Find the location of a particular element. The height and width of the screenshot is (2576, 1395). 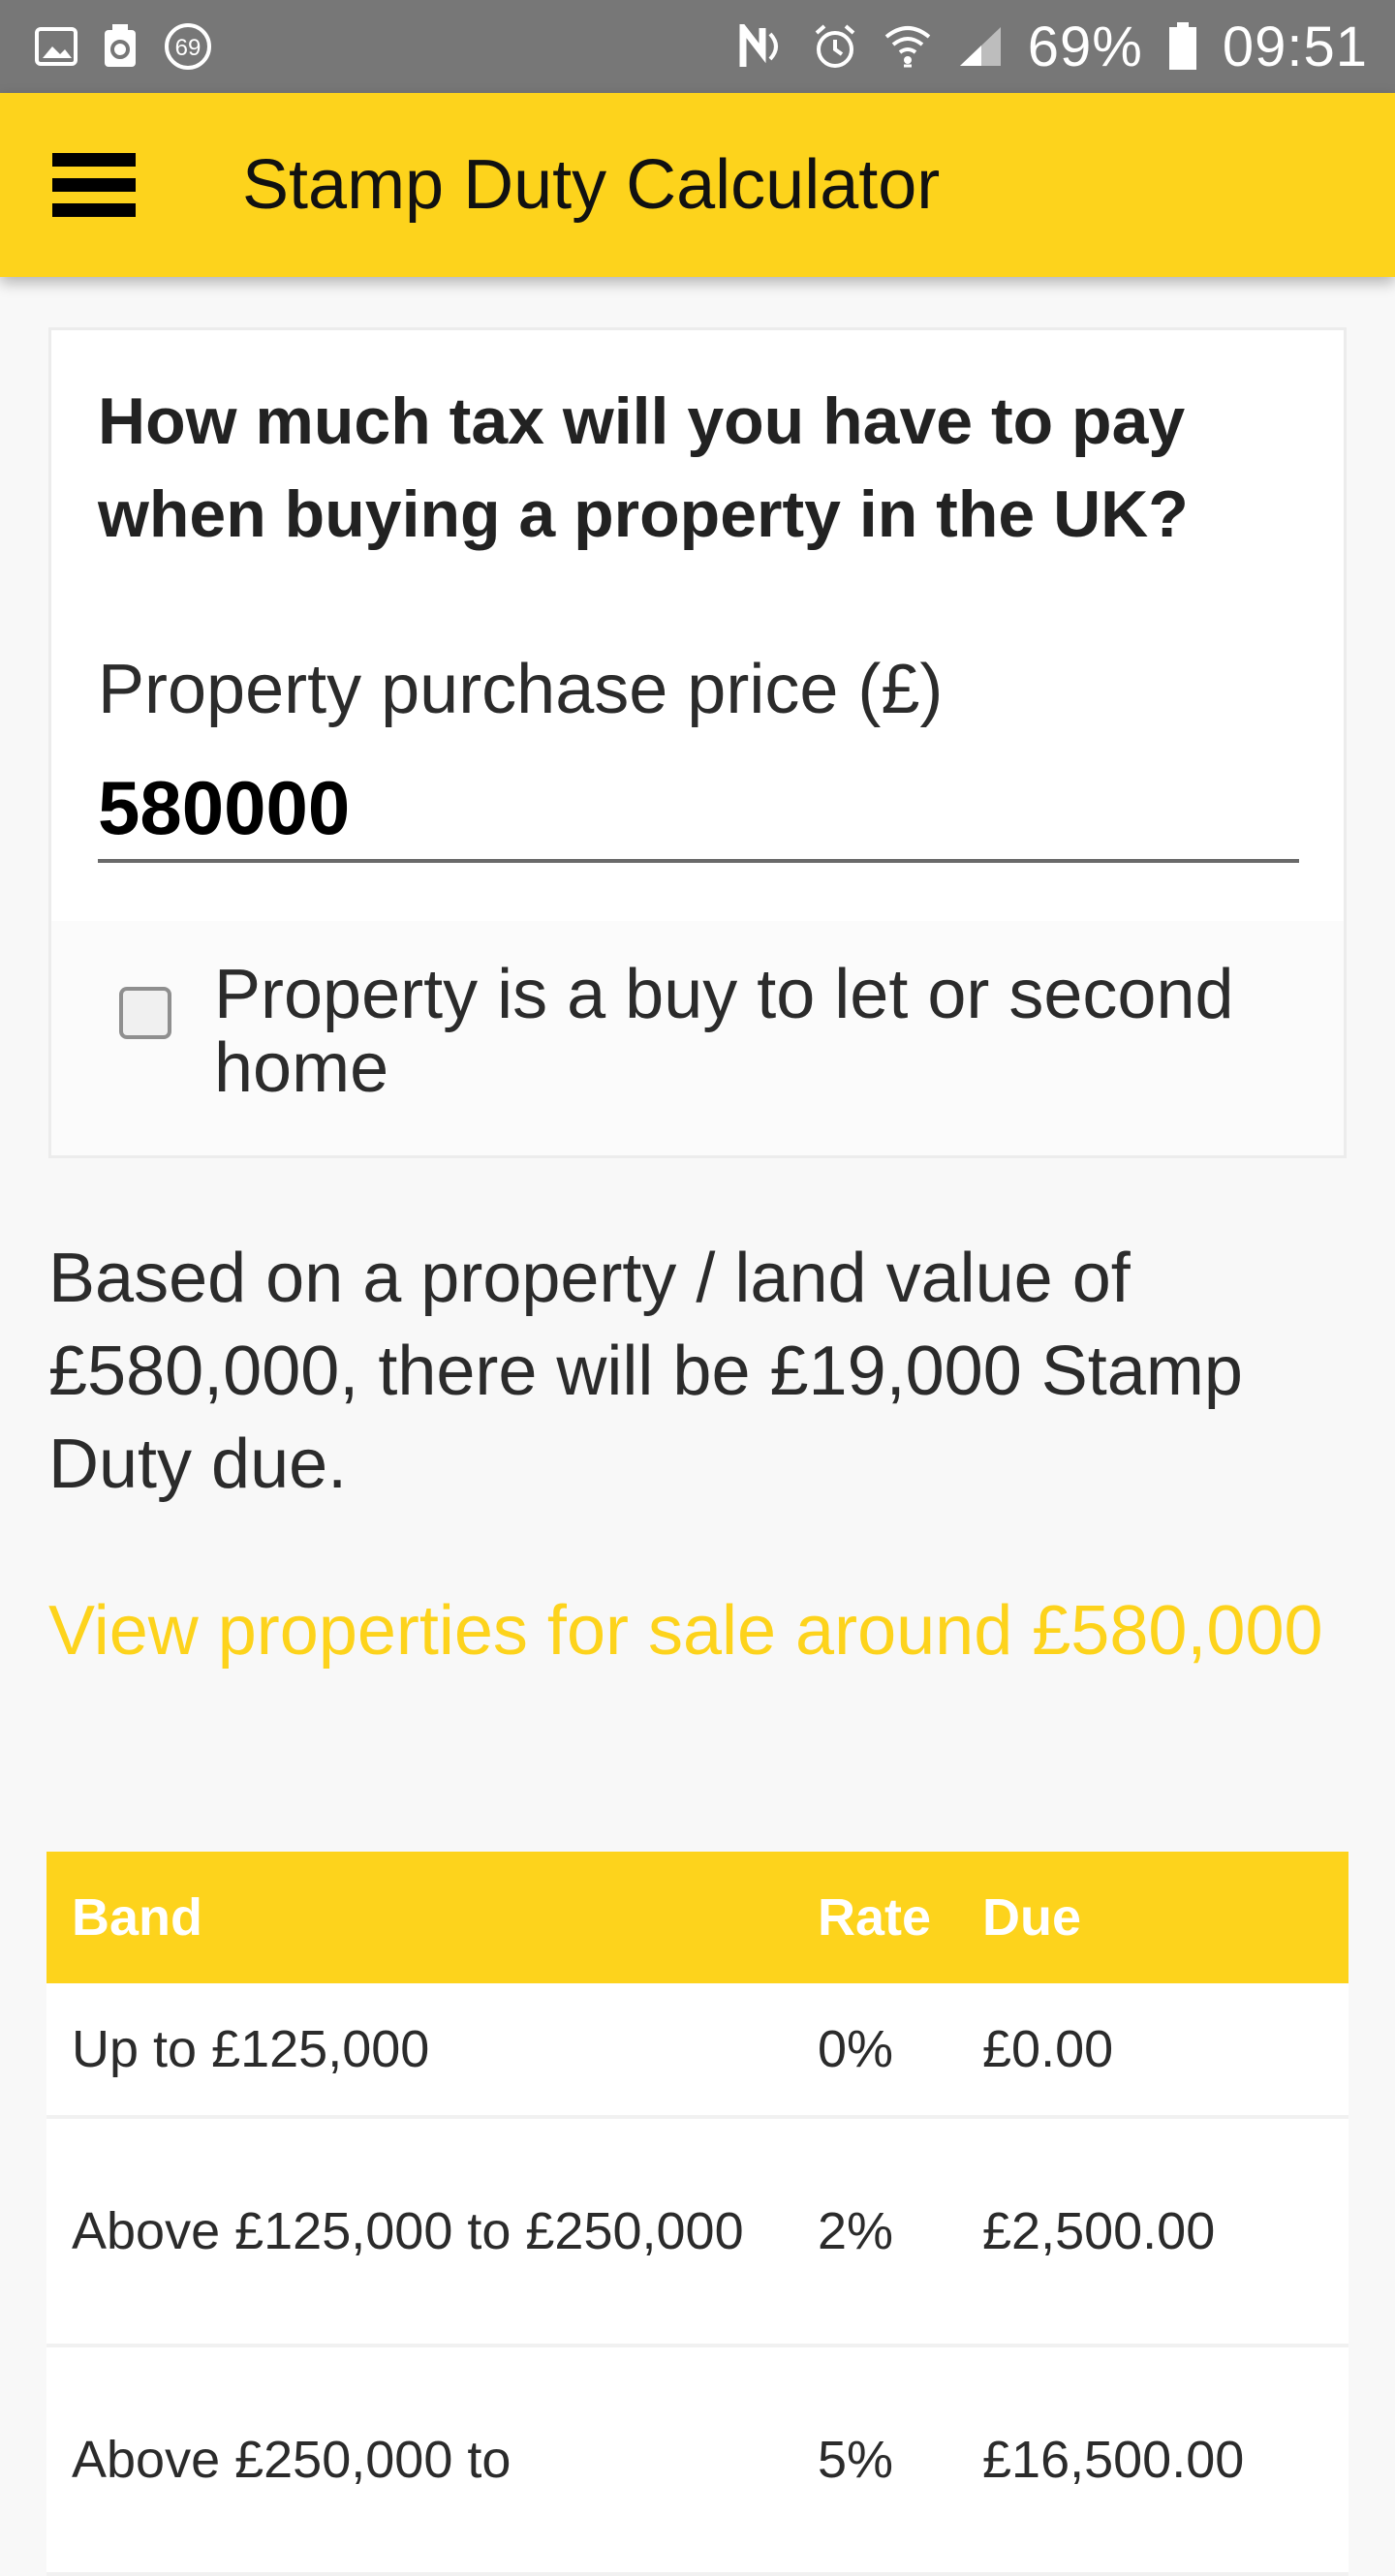

signal-icon is located at coordinates (980, 46).